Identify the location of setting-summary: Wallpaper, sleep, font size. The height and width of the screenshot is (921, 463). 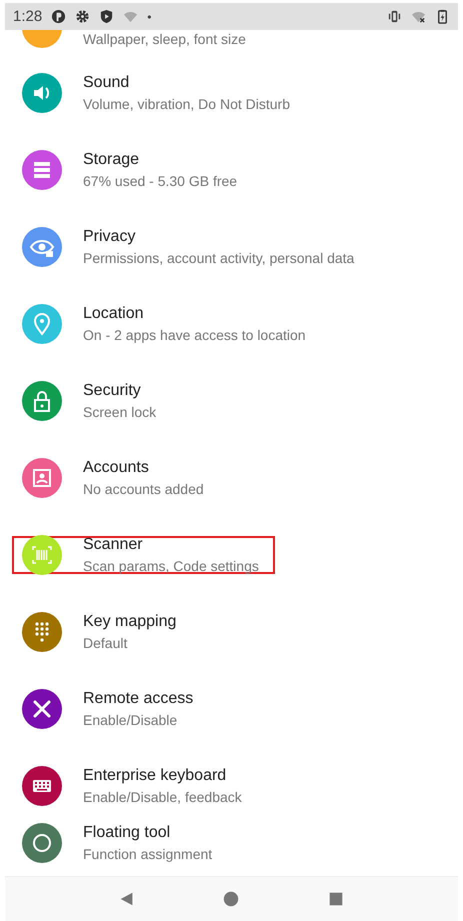
(164, 39).